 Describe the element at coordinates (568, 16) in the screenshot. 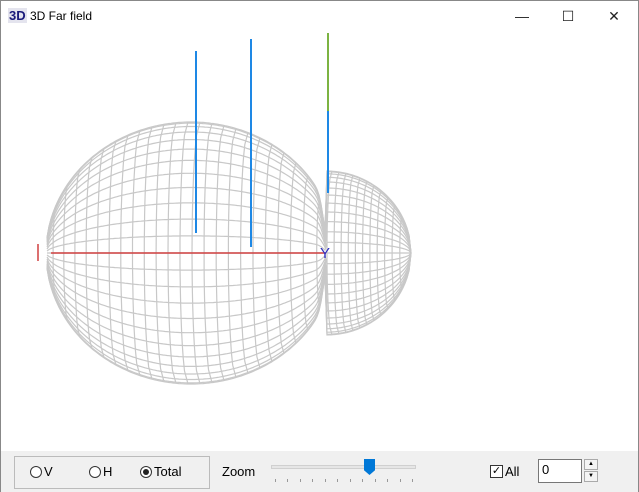

I see `maximize-button: ☐` at that location.